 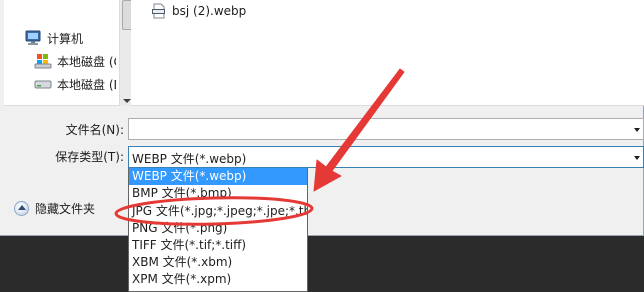 I want to click on nav-item-local-disk-c: 本地磁盘 (C, so click(x=75, y=61).